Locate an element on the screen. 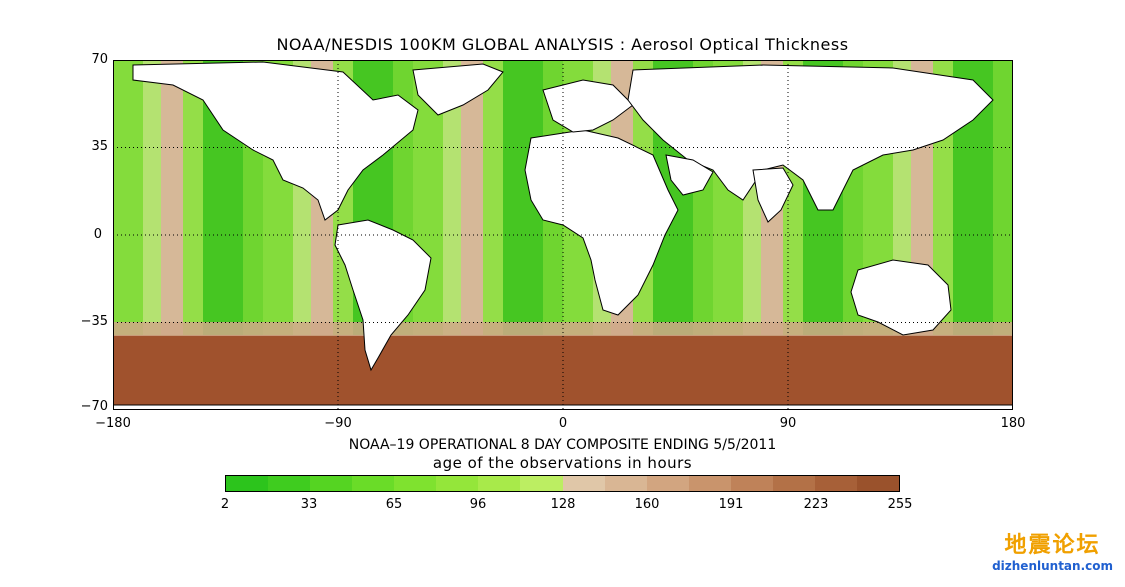 This screenshot has width=1125, height=587. lon-tick-90: 90 is located at coordinates (788, 423).